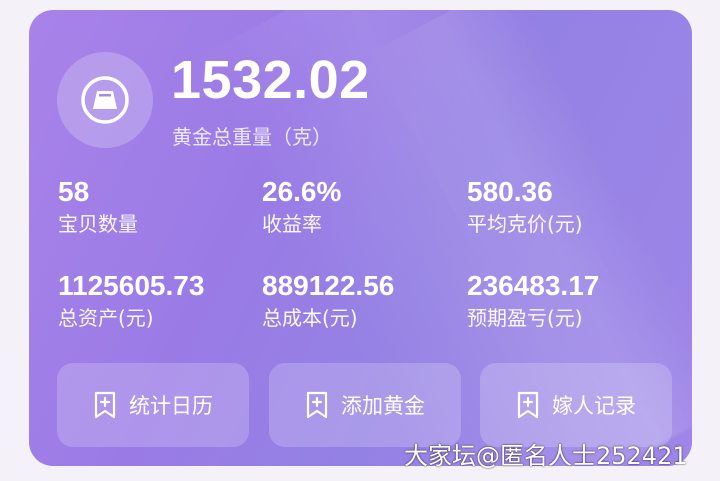  Describe the element at coordinates (525, 318) in the screenshot. I see `stat-label: 预期盈亏(元)` at that location.